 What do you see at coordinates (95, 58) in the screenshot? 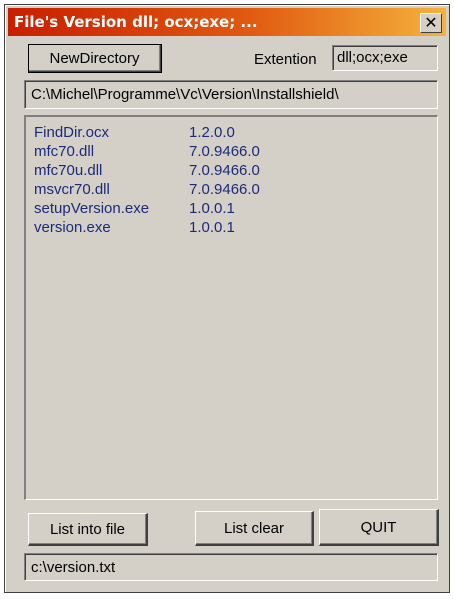
I see `new-directory-button: NewDirectory` at bounding box center [95, 58].